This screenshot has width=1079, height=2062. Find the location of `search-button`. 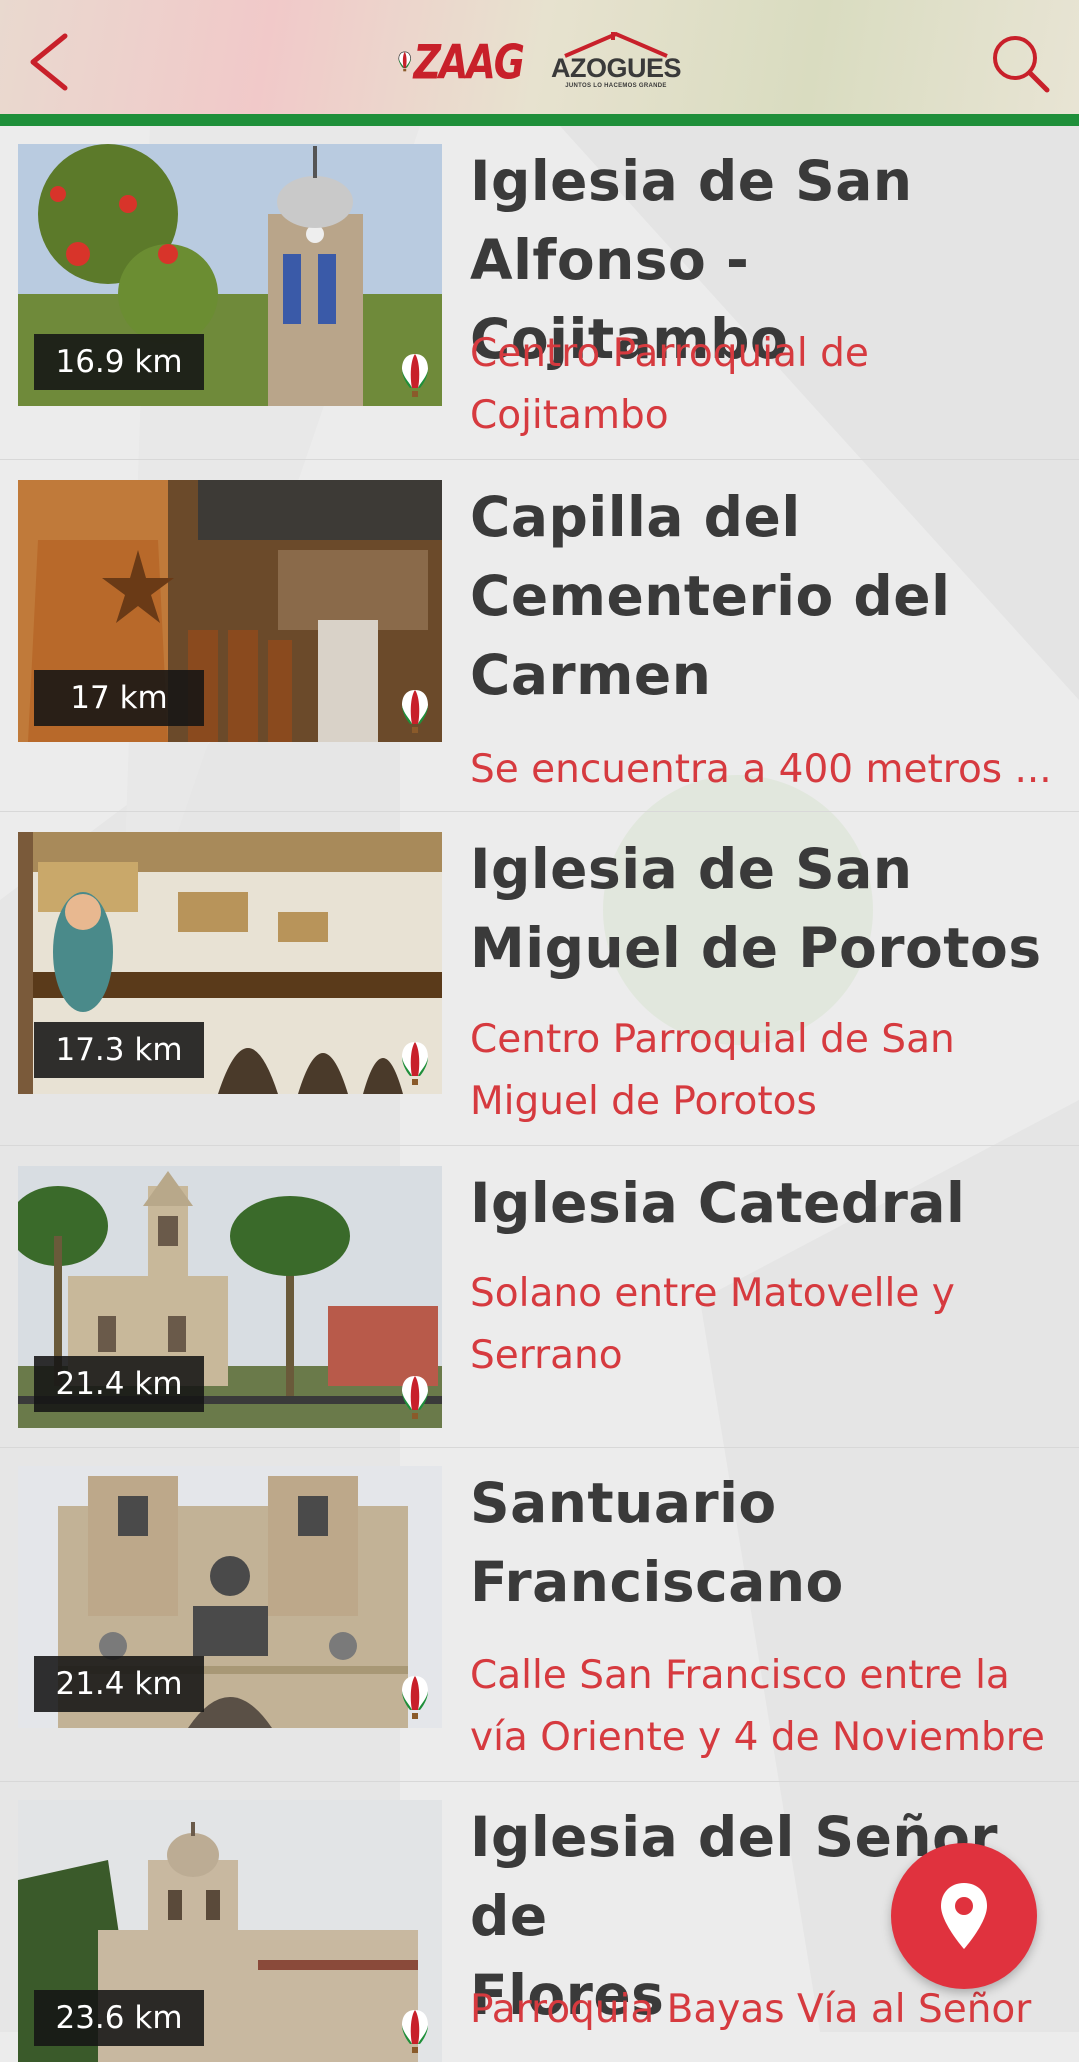

search-button is located at coordinates (1020, 63).